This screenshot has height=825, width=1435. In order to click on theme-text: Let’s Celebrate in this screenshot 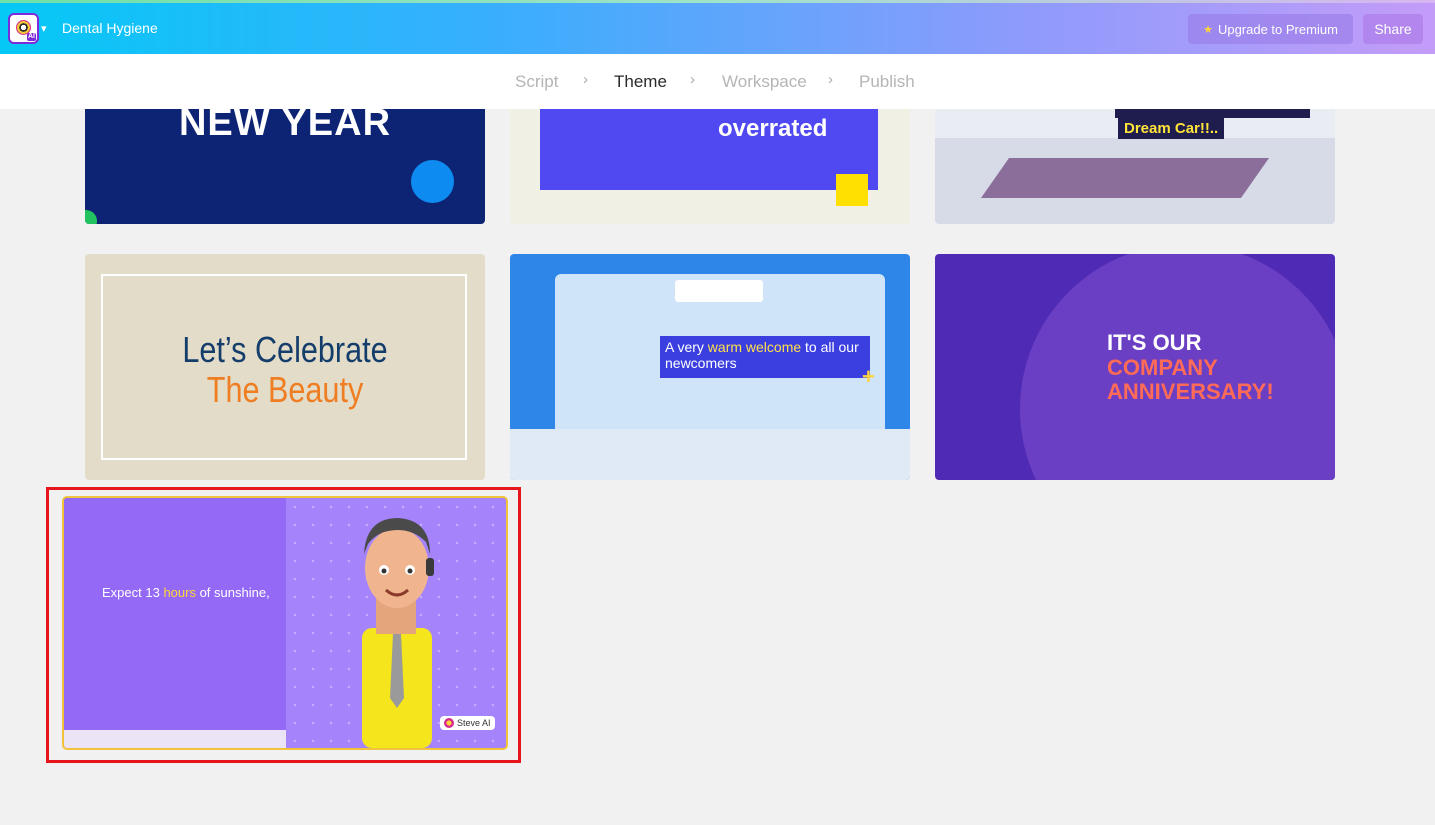, I will do `click(285, 349)`.